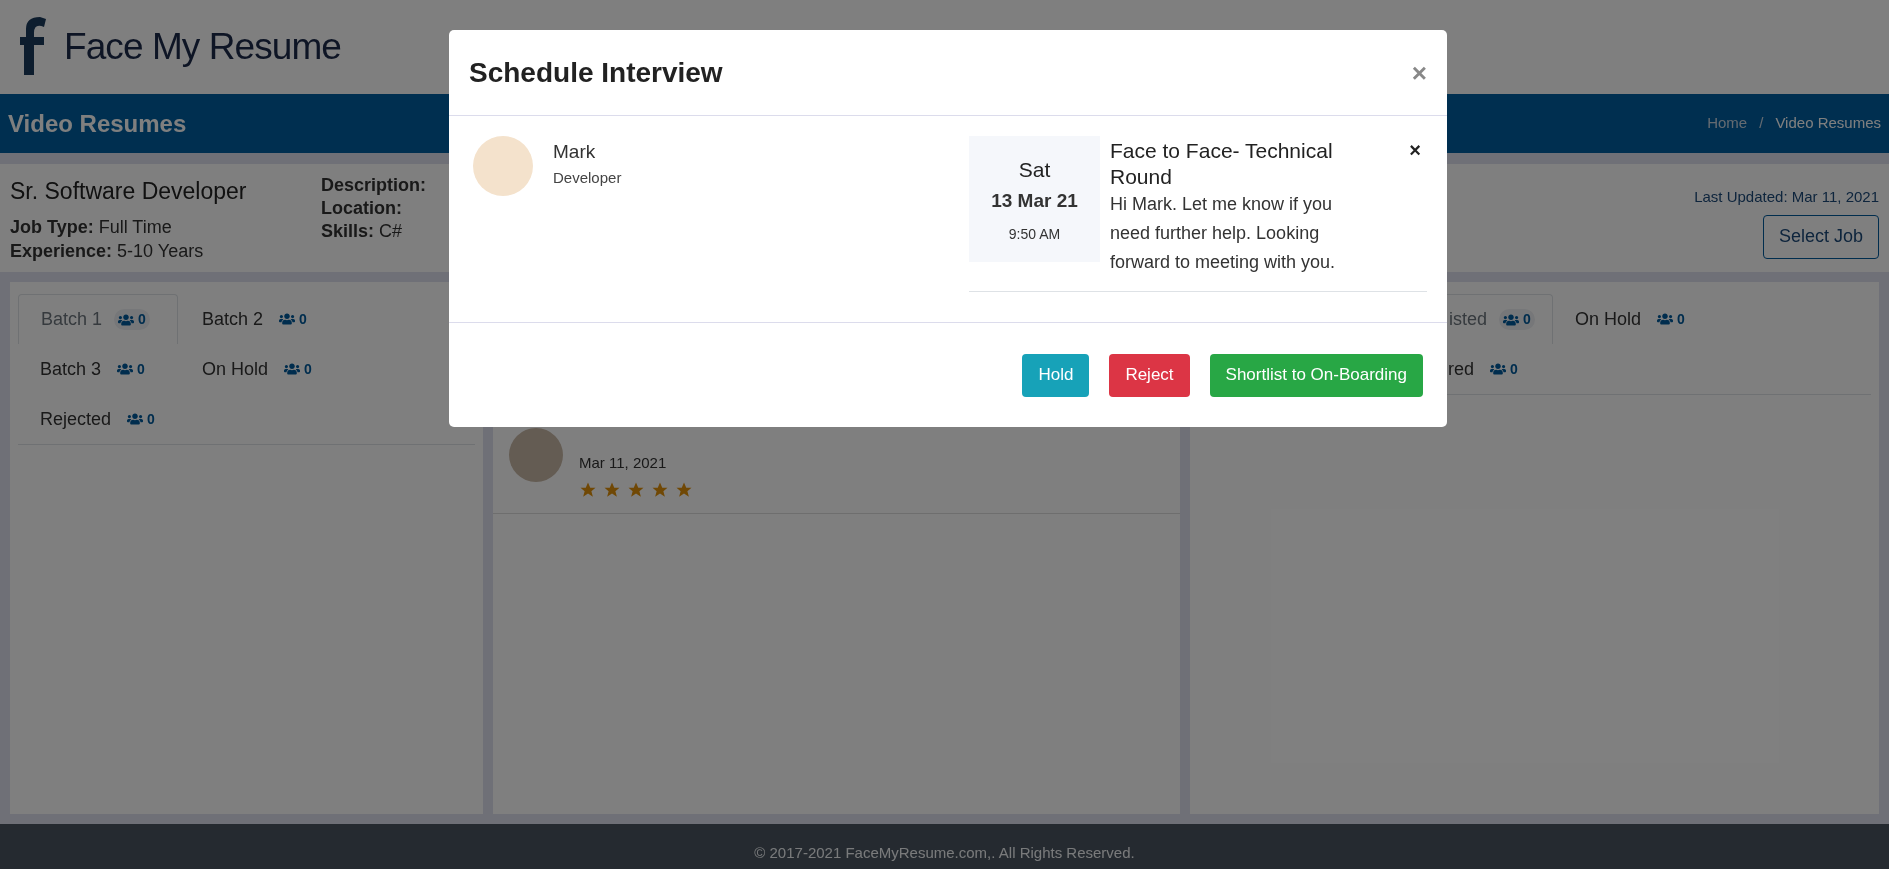 The width and height of the screenshot is (1889, 869). What do you see at coordinates (1034, 201) in the screenshot?
I see `interview-date: 13 Mar 21` at bounding box center [1034, 201].